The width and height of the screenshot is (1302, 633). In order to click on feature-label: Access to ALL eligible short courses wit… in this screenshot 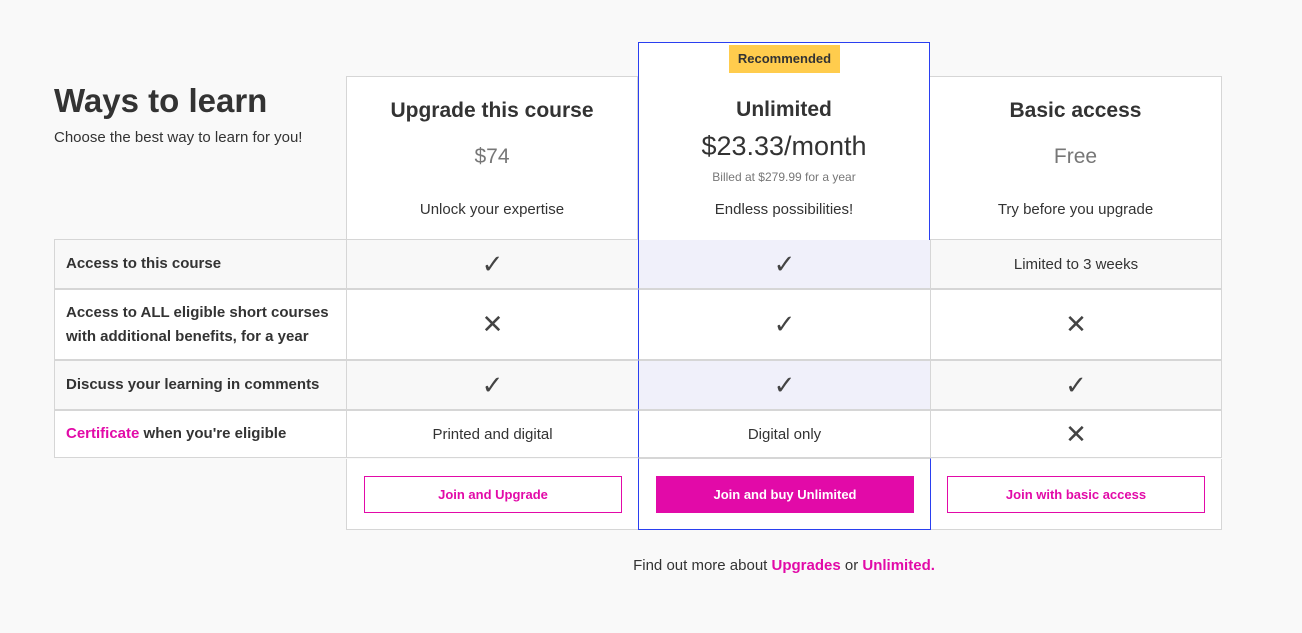, I will do `click(200, 324)`.